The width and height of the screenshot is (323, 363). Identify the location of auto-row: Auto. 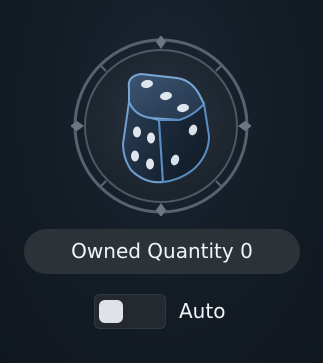
(159, 311).